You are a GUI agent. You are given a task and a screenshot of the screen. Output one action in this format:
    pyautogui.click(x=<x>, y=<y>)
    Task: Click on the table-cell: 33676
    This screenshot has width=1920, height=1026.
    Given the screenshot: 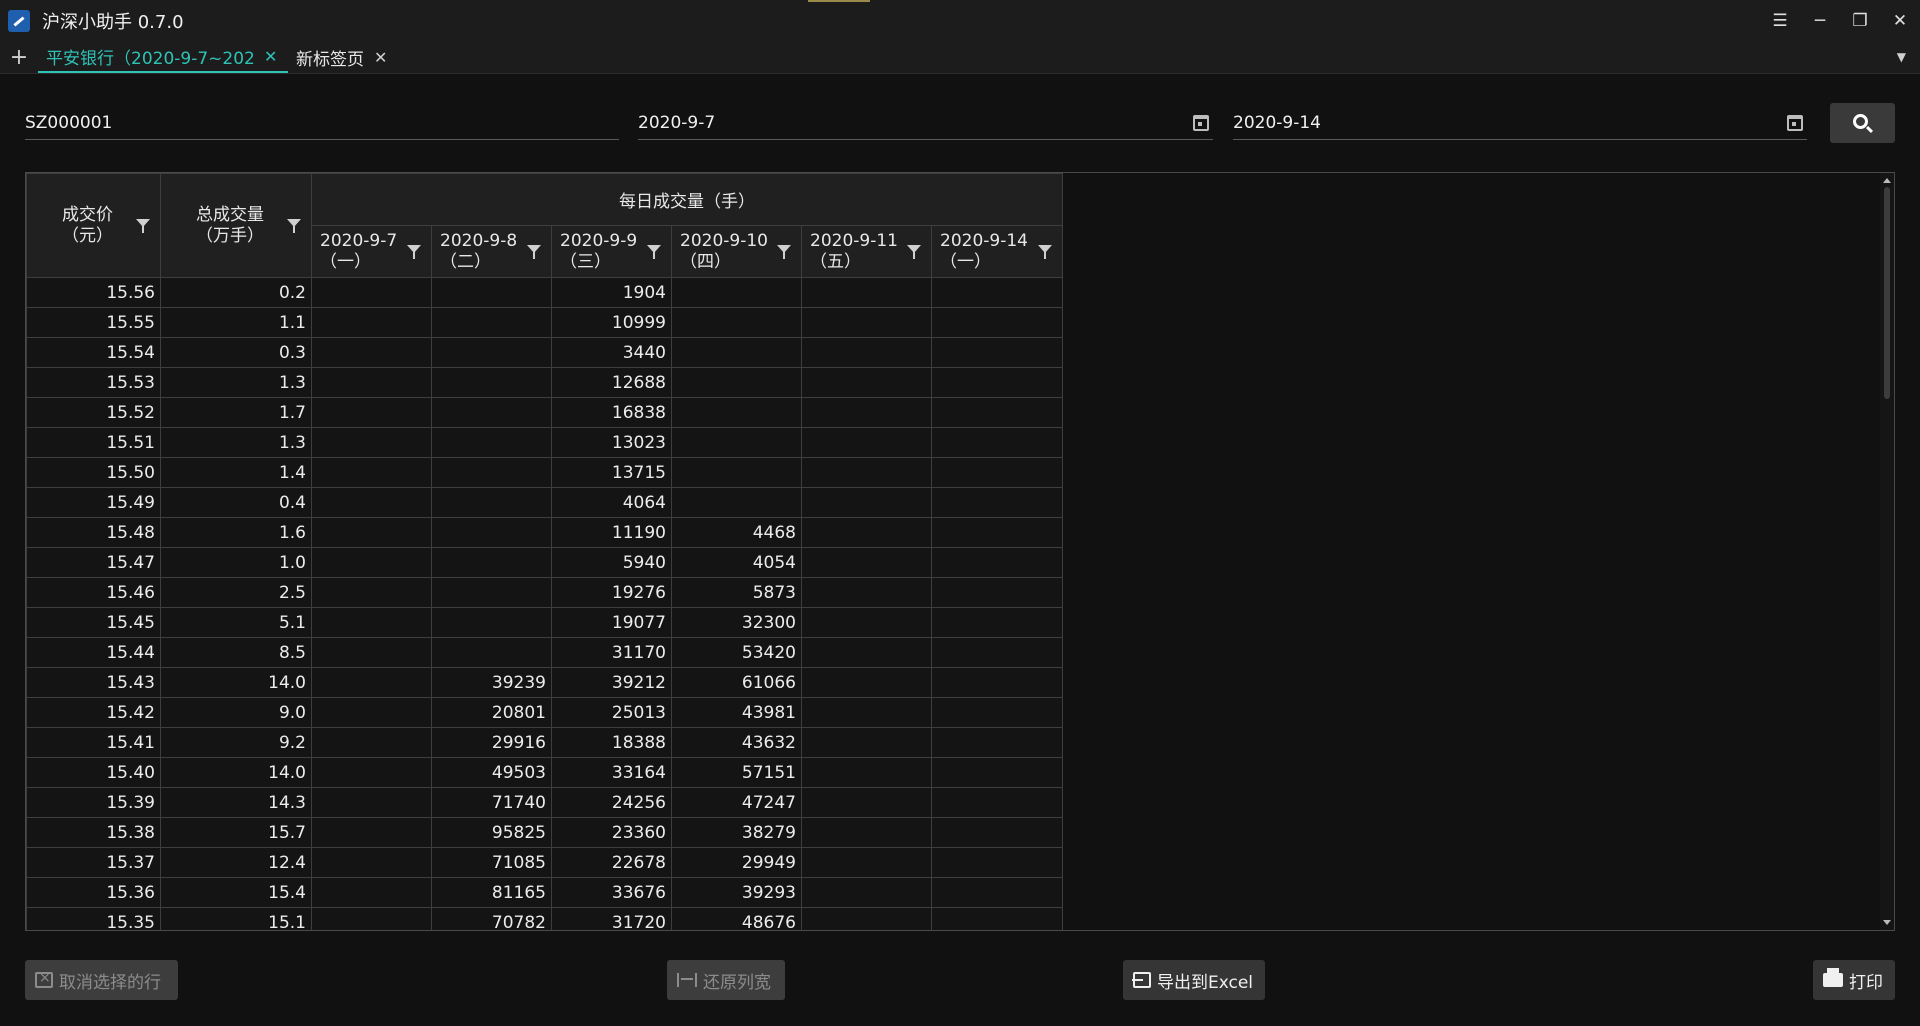 What is the action you would take?
    pyautogui.click(x=611, y=892)
    